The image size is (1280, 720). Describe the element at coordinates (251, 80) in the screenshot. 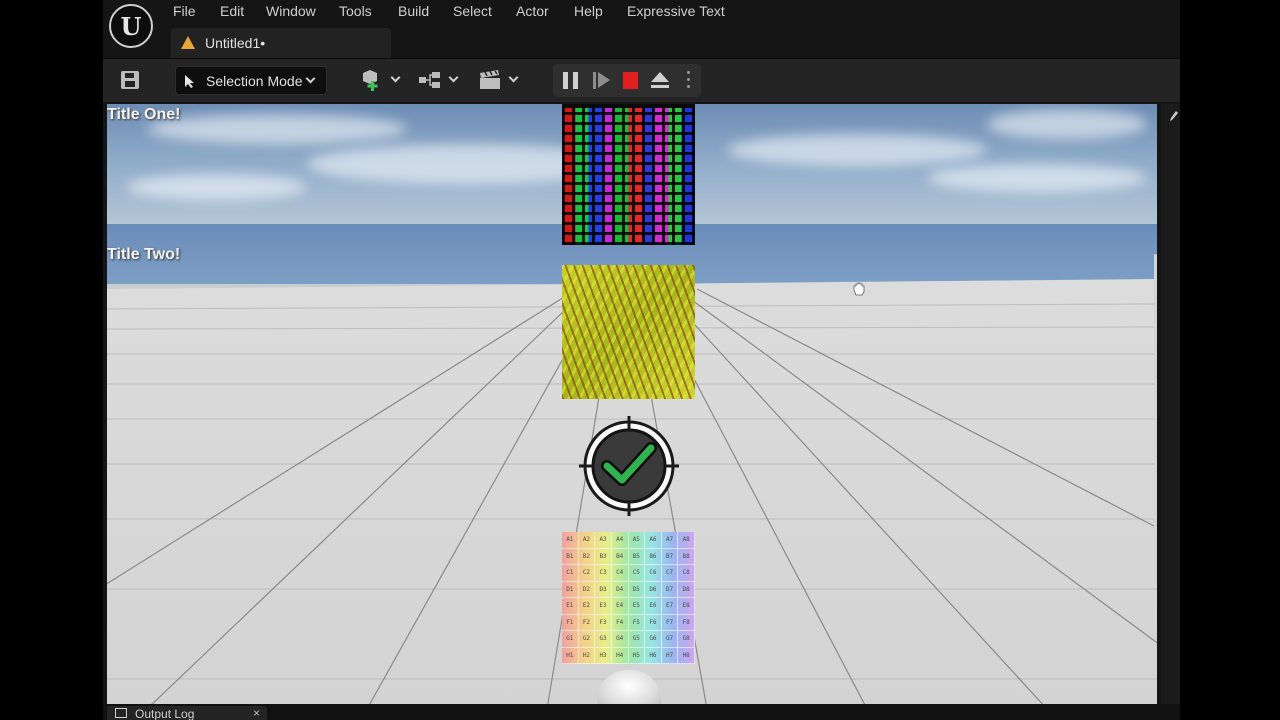

I see `selection-mode-dropdown: Selection Mode` at that location.